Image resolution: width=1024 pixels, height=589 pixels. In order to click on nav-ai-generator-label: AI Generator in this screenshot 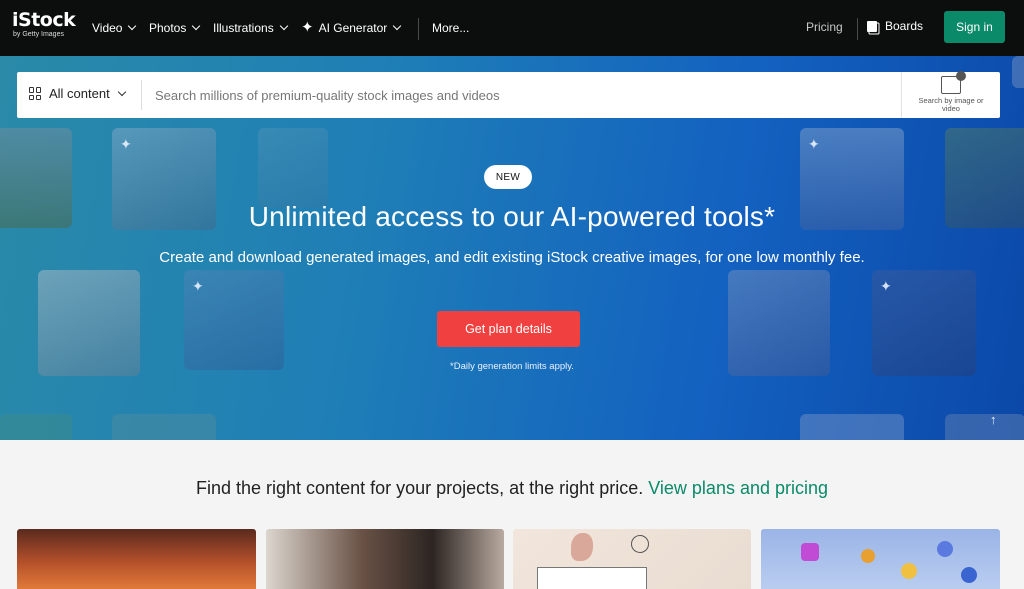, I will do `click(353, 28)`.